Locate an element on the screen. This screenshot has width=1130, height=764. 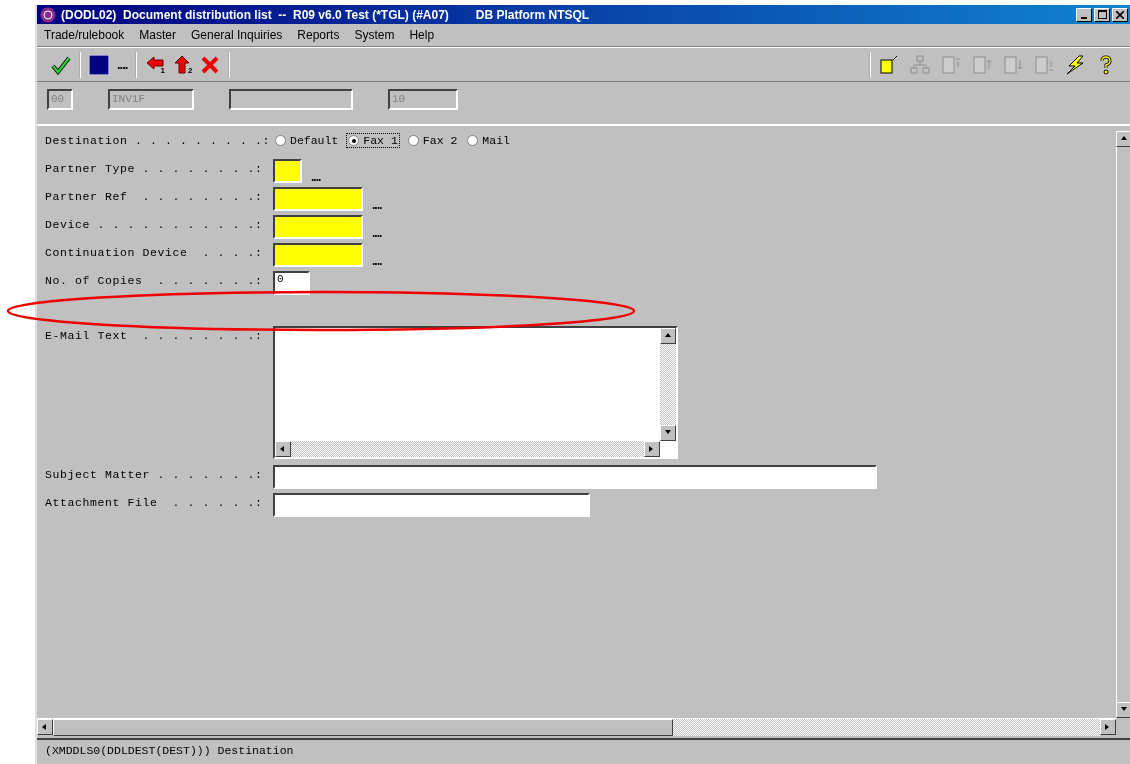
radio-option: Fax 1 is located at coordinates (373, 140).